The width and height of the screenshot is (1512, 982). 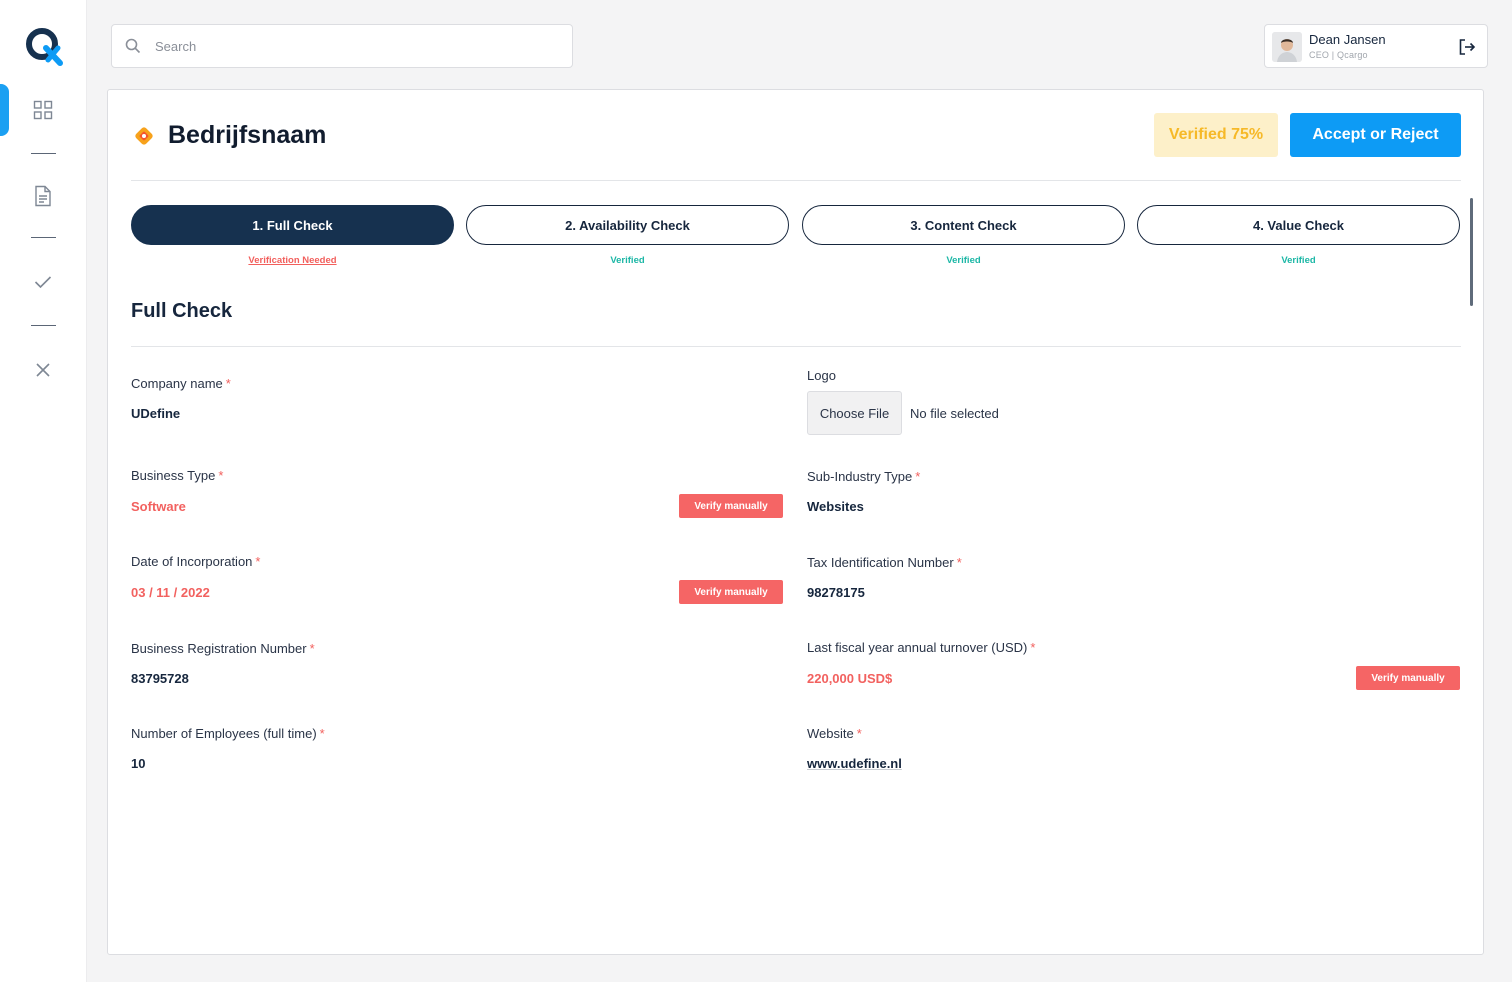 I want to click on app-logo, so click(x=44, y=46).